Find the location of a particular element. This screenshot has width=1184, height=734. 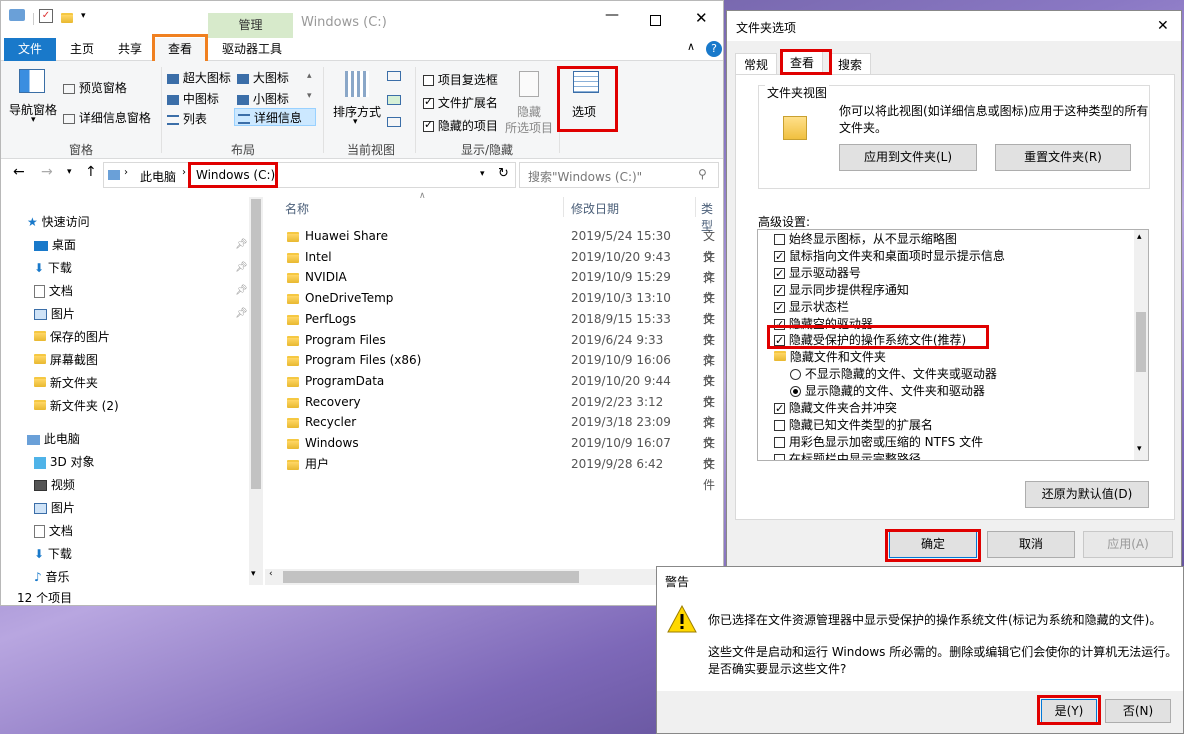

nav-item-documents: 文档 is located at coordinates (53, 291).